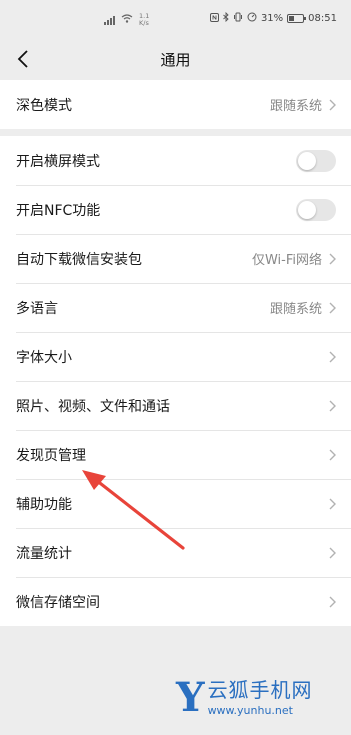  Describe the element at coordinates (93, 406) in the screenshot. I see `setting-label: 照片、视频、文件和通话` at that location.